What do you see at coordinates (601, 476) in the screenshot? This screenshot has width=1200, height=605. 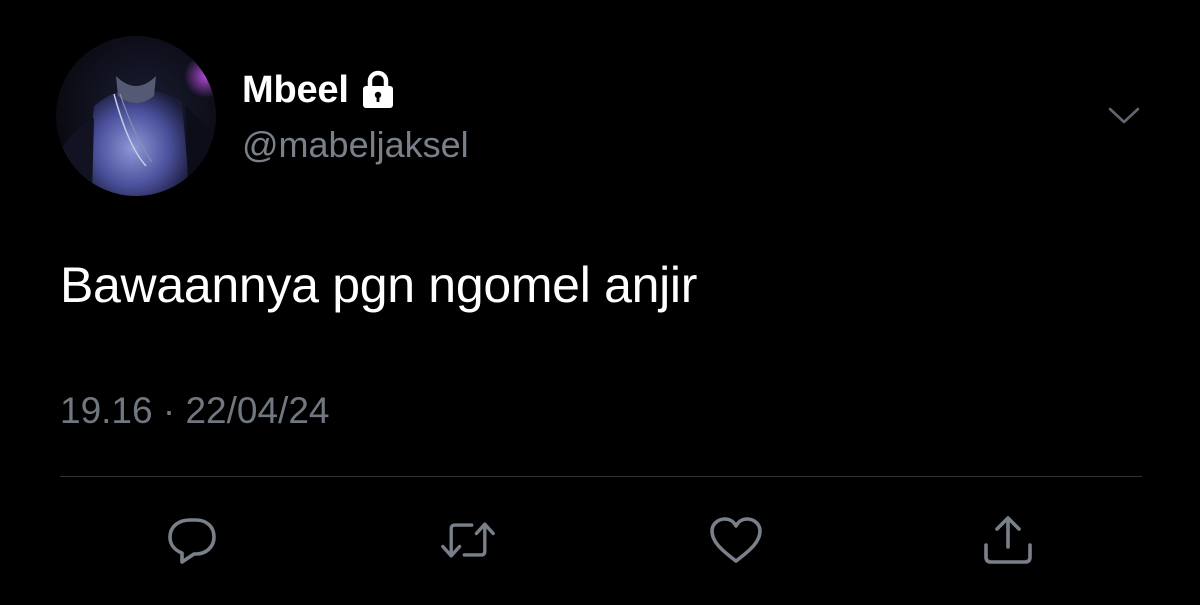 I see `divider` at bounding box center [601, 476].